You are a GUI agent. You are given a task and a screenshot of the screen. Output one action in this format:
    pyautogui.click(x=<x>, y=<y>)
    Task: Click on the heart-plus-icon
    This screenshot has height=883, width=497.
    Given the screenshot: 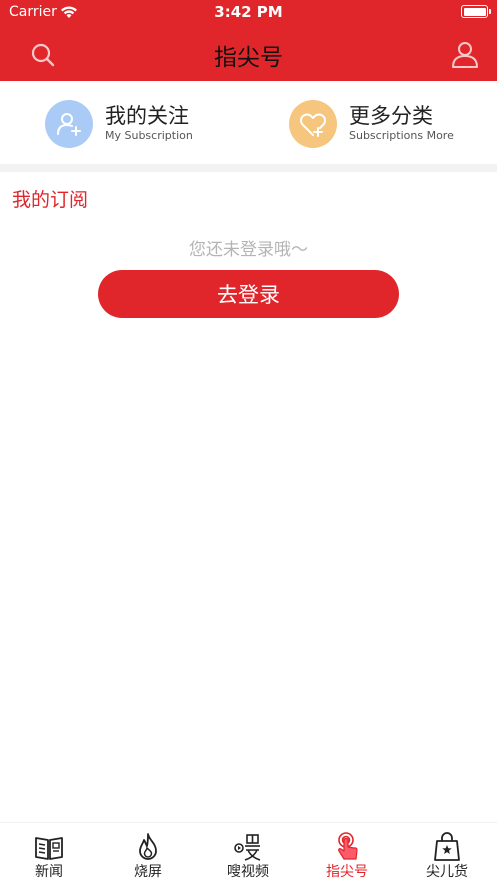 What is the action you would take?
    pyautogui.click(x=313, y=124)
    